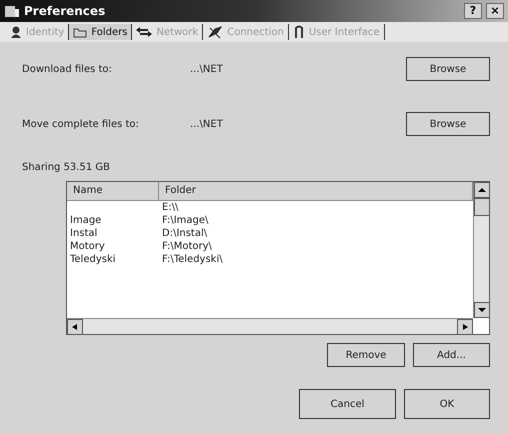  I want to click on path-label: Move complete files to:, so click(81, 124).